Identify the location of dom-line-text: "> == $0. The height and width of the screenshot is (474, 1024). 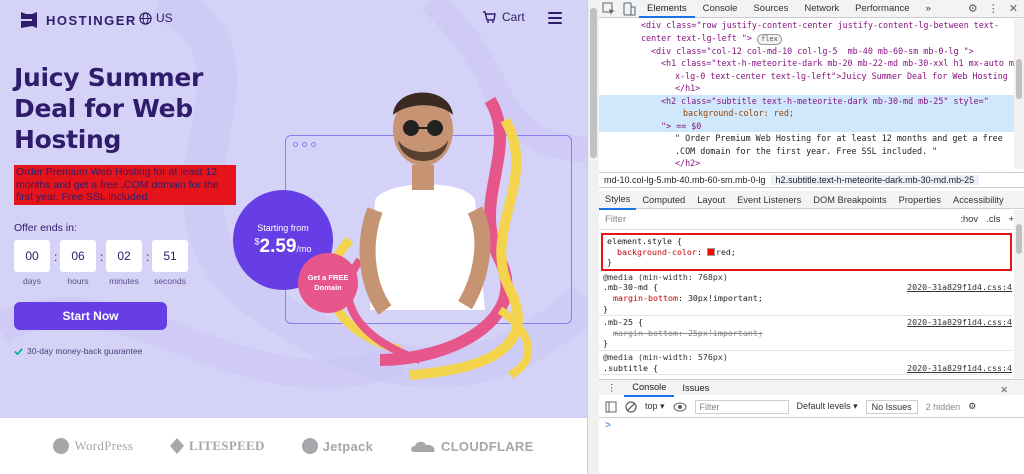
(681, 125).